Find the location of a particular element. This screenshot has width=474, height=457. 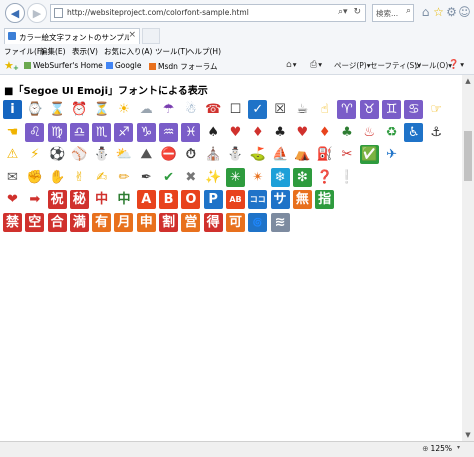

scroll-down-arrow-icon: ▼ is located at coordinates (468, 435).